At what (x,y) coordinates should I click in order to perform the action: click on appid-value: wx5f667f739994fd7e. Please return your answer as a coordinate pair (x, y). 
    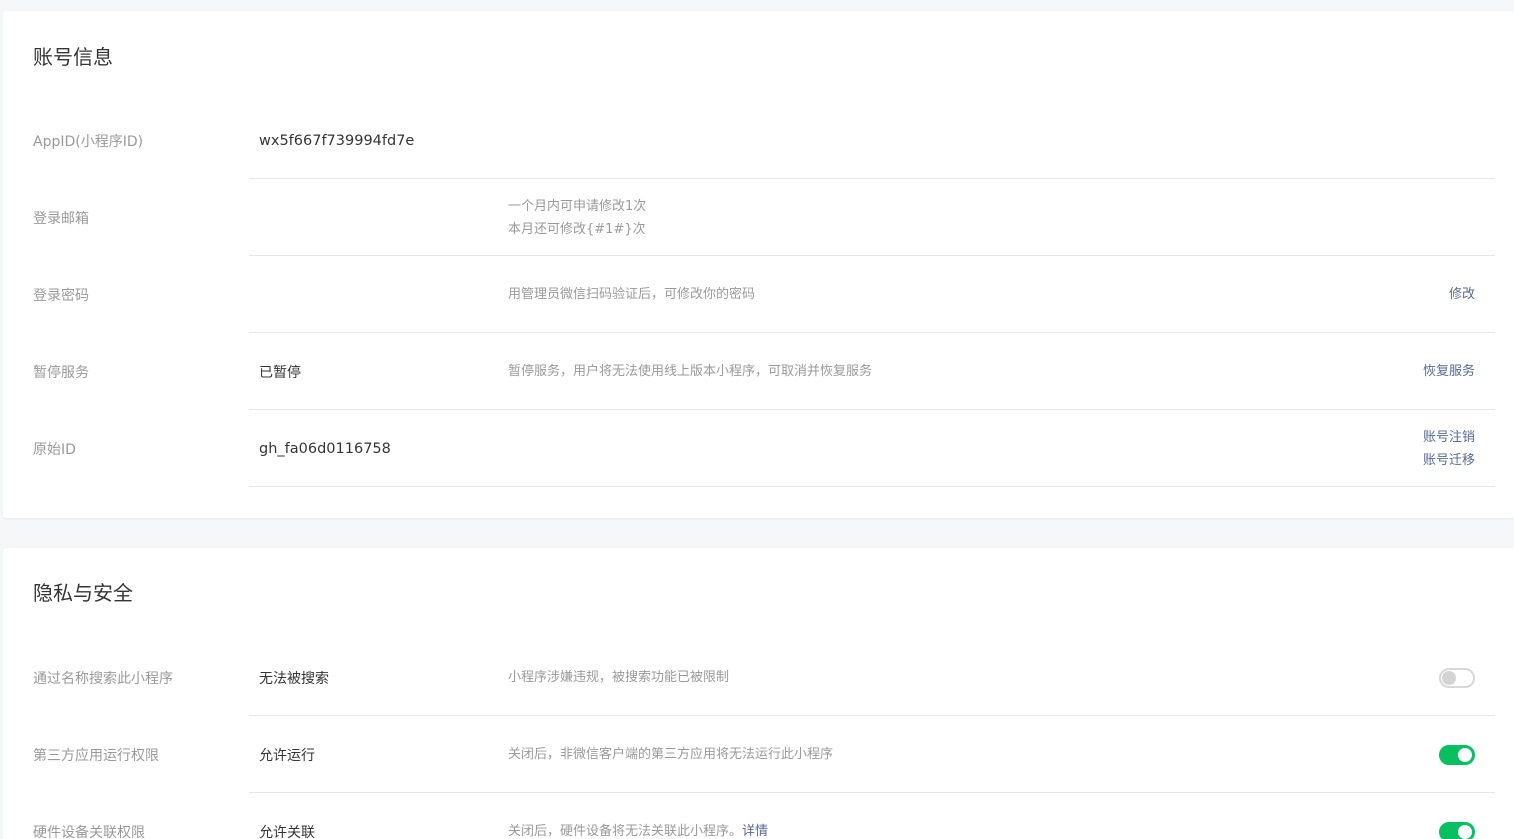
    Looking at the image, I should click on (337, 140).